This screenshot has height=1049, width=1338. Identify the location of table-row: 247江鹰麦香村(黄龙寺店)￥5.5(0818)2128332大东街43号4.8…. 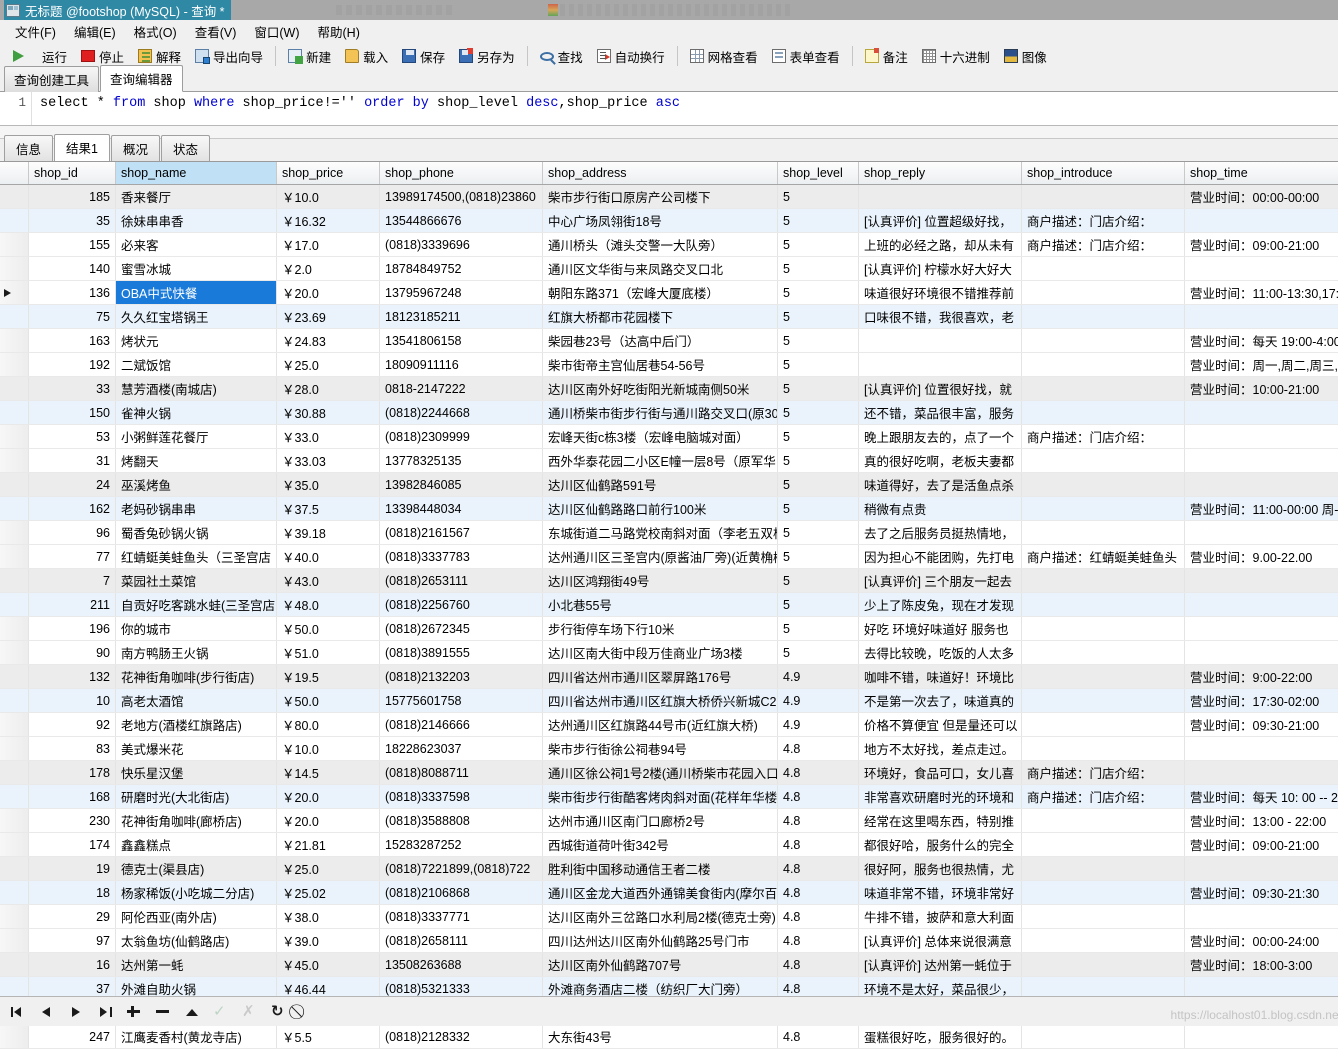
(669, 1037).